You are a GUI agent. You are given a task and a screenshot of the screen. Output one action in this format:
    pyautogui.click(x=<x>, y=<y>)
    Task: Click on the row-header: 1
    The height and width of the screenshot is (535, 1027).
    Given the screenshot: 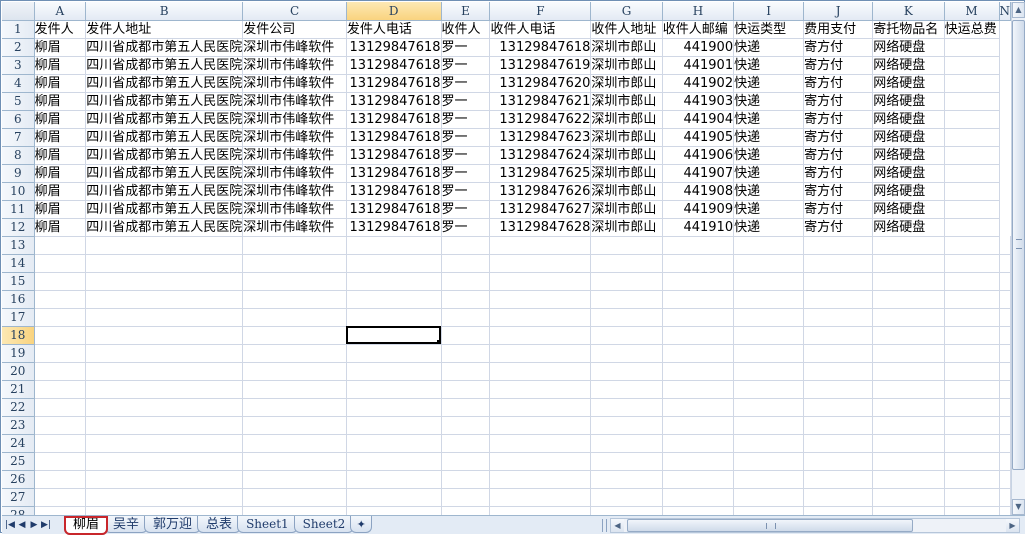 What is the action you would take?
    pyautogui.click(x=18, y=29)
    